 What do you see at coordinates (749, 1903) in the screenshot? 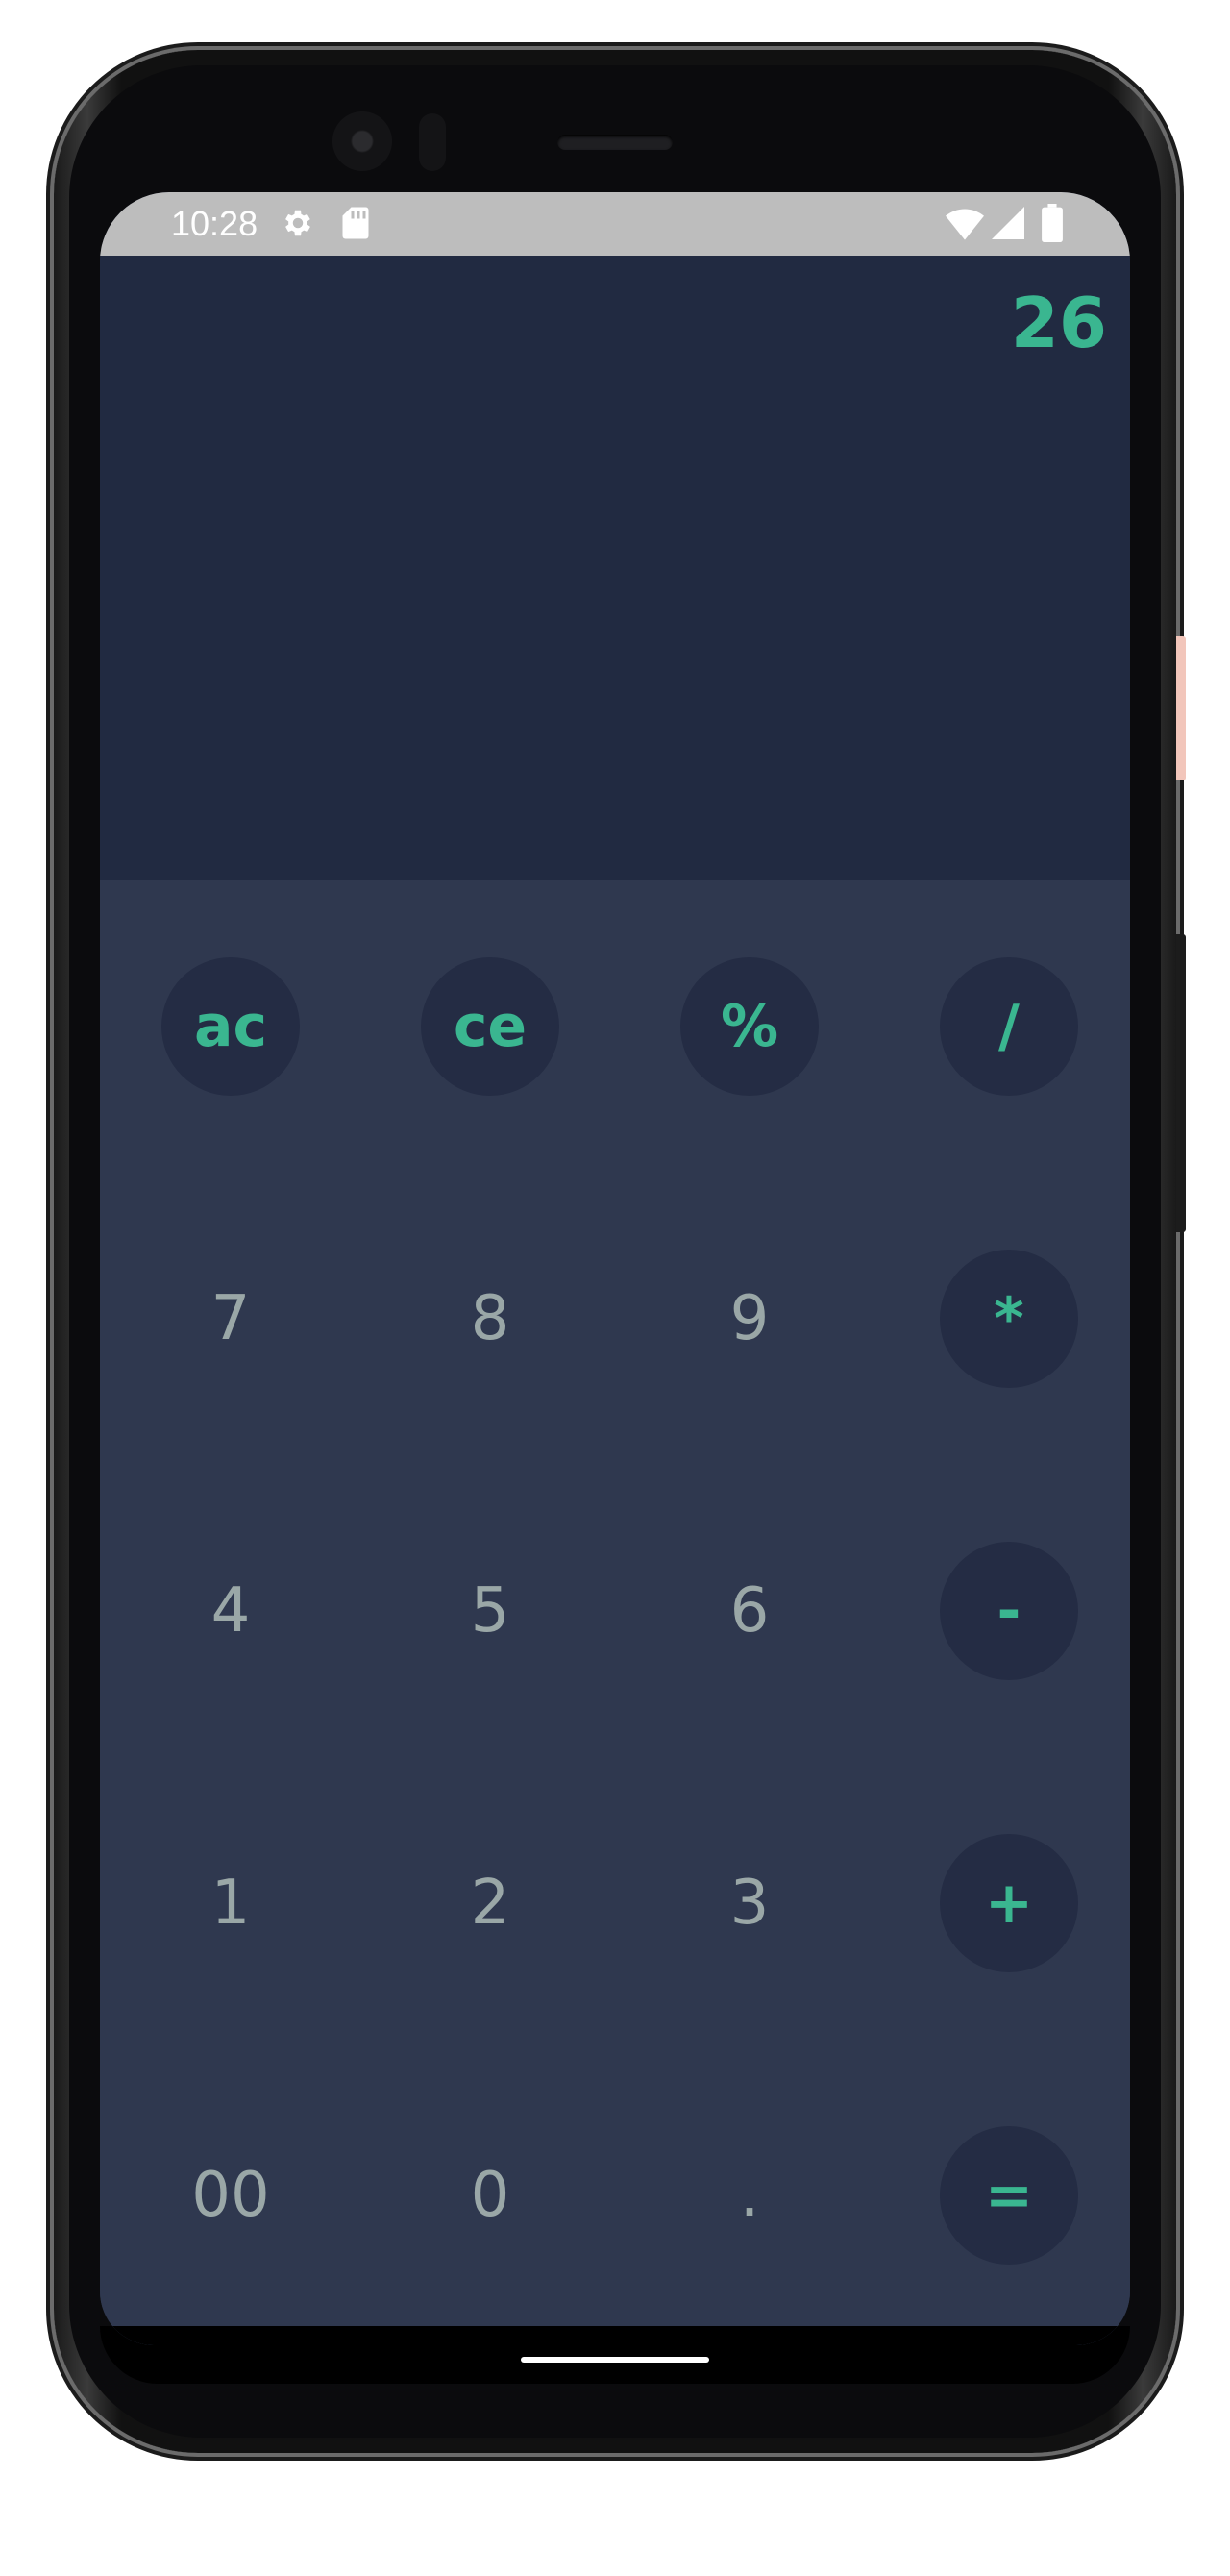
I see `key-3: 3` at bounding box center [749, 1903].